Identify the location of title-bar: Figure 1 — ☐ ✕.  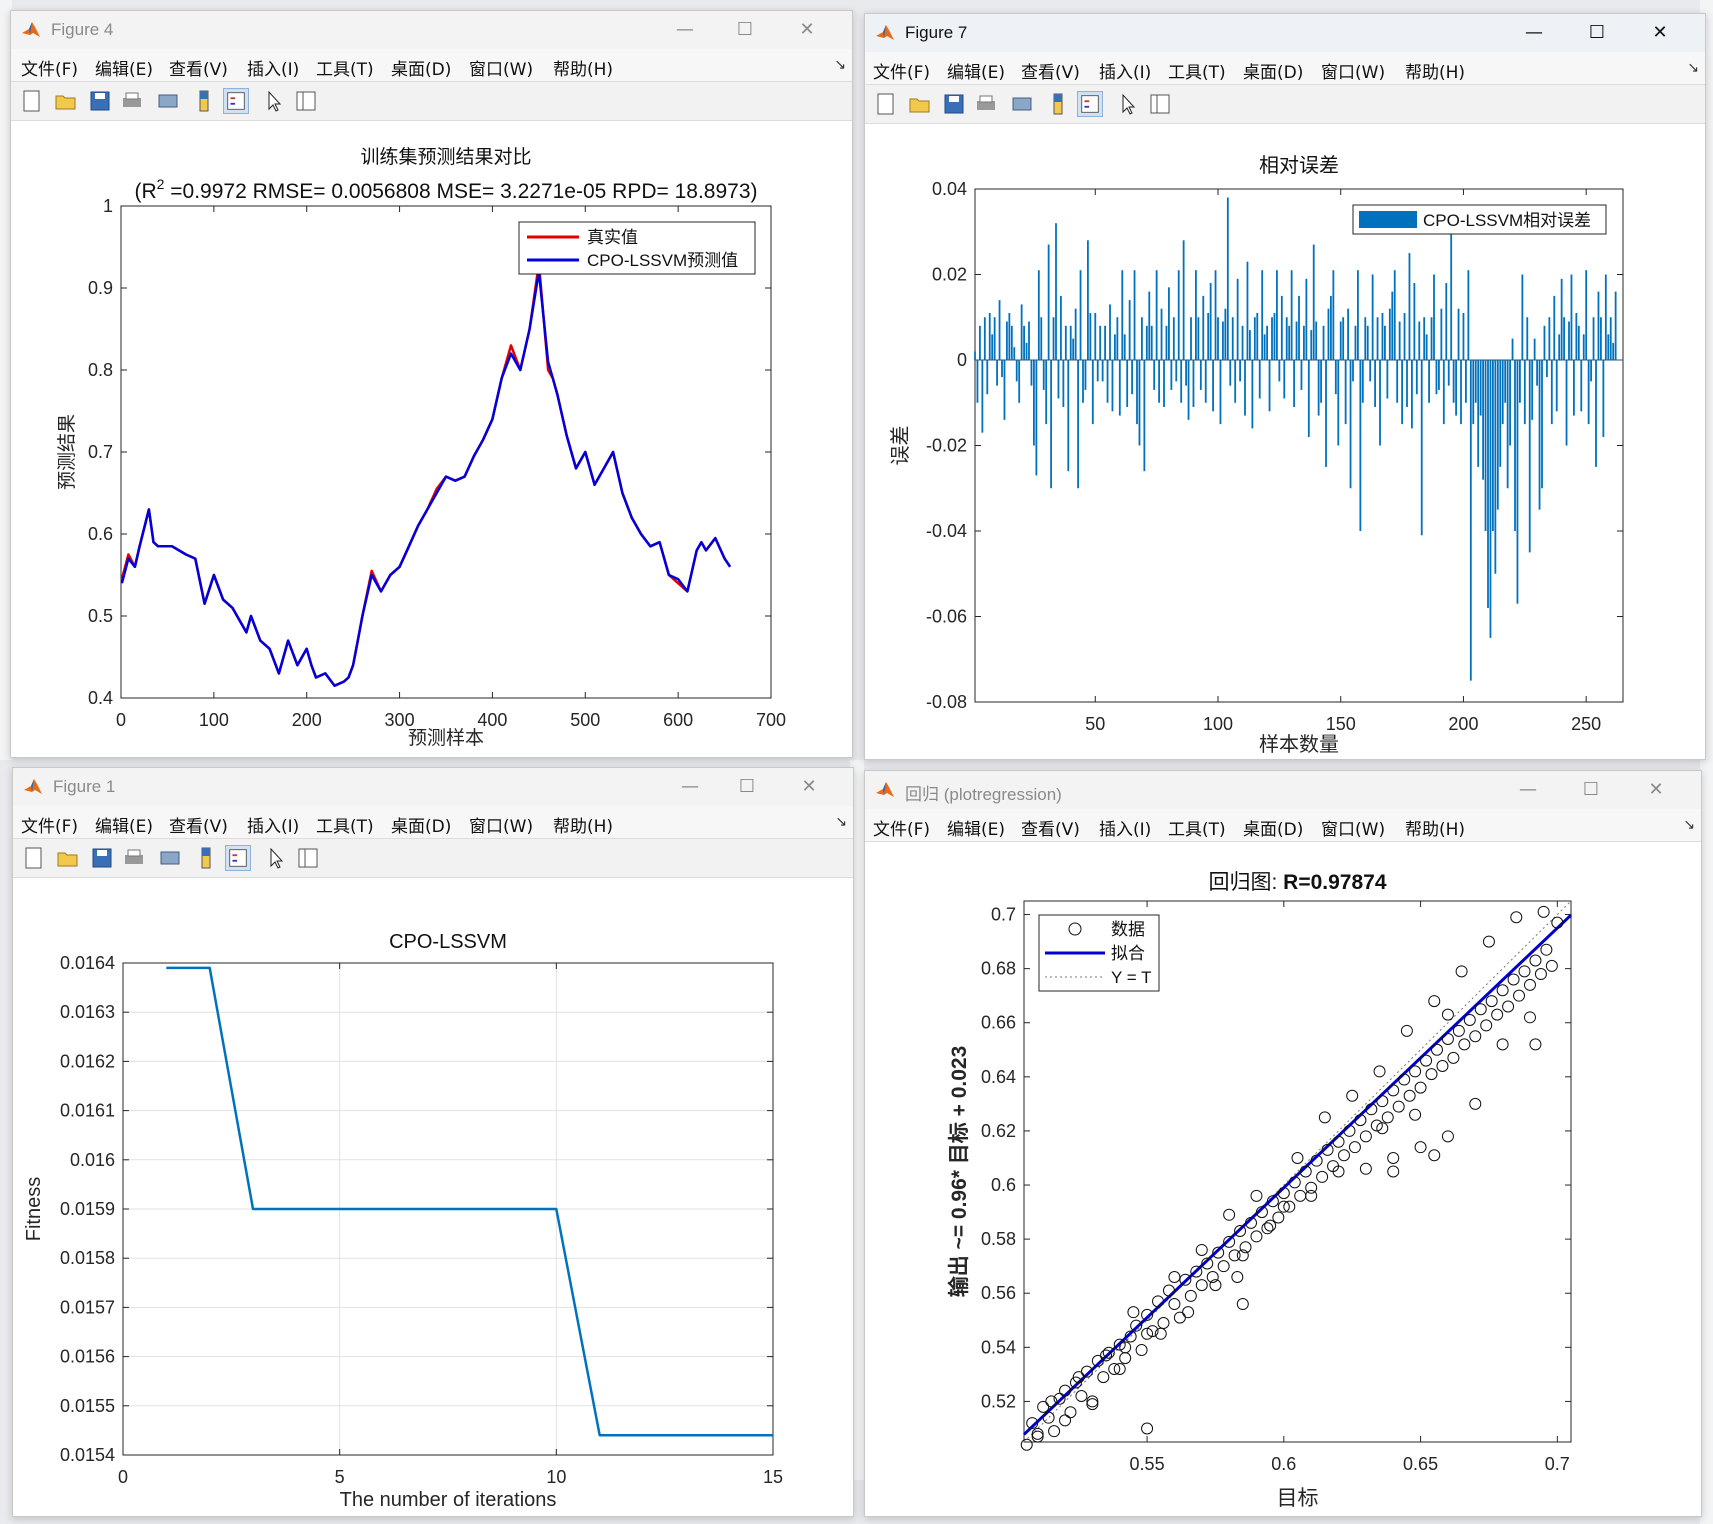
(433, 787).